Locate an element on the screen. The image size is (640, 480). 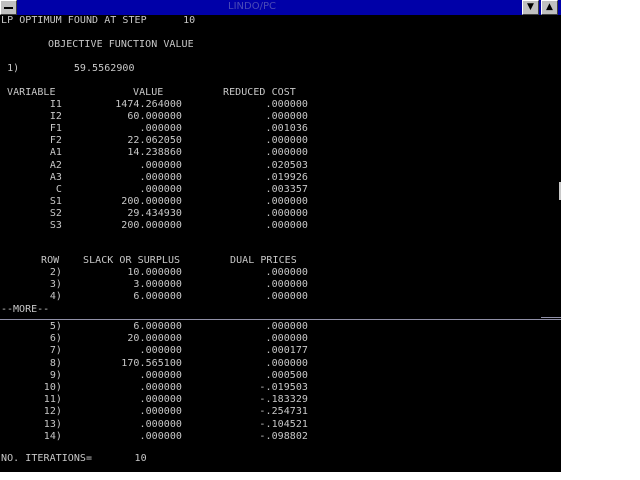
row-dual-price: .000500 is located at coordinates (286, 375).